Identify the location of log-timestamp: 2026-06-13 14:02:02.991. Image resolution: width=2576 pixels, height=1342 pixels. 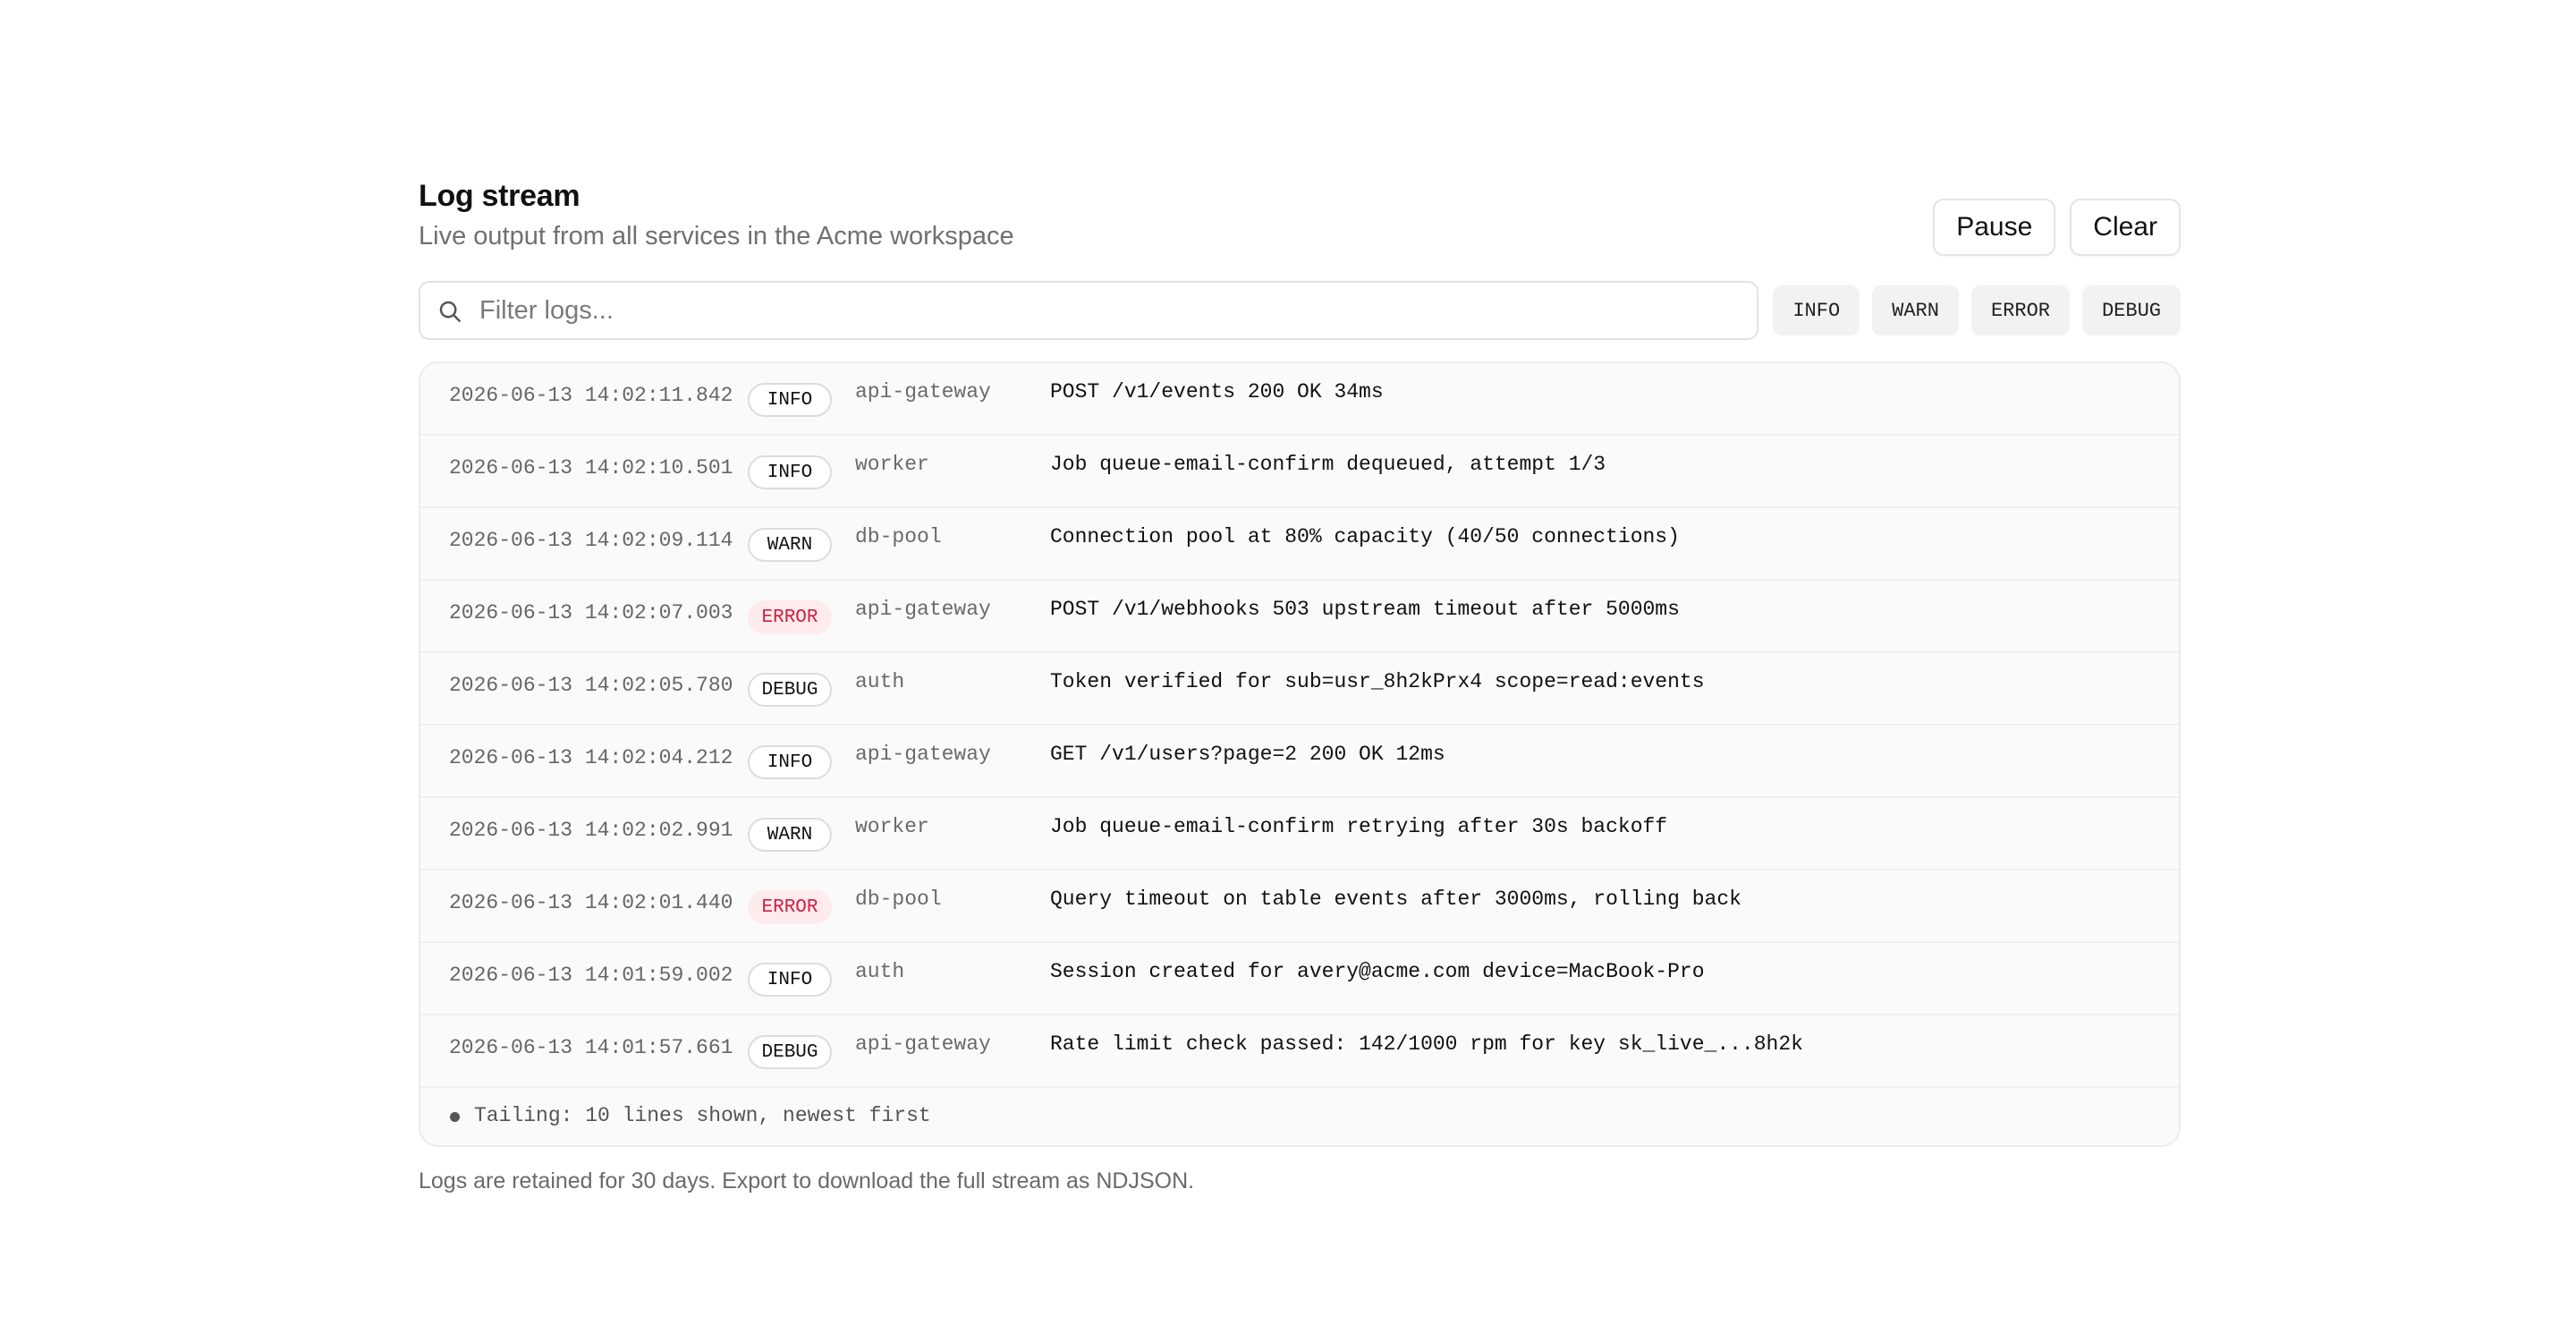
(591, 830).